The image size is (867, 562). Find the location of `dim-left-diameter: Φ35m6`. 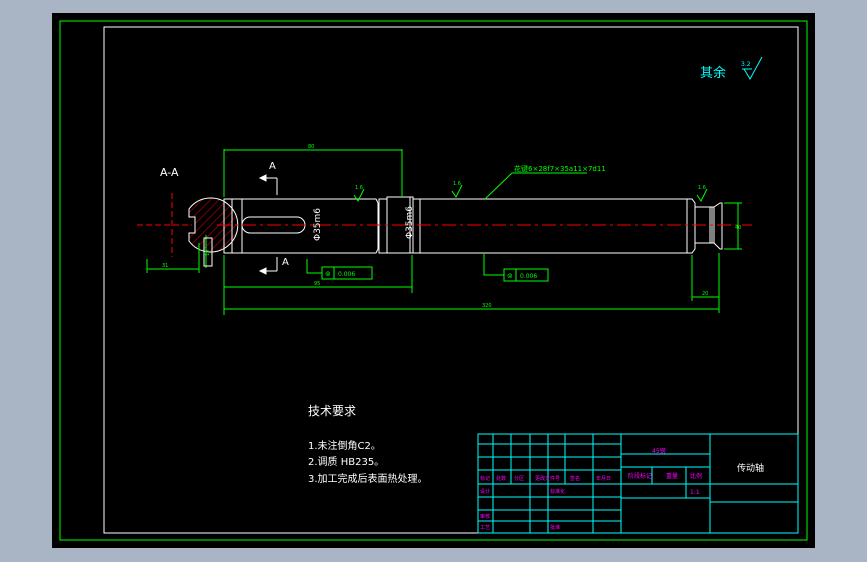

dim-left-diameter: Φ35m6 is located at coordinates (318, 224).